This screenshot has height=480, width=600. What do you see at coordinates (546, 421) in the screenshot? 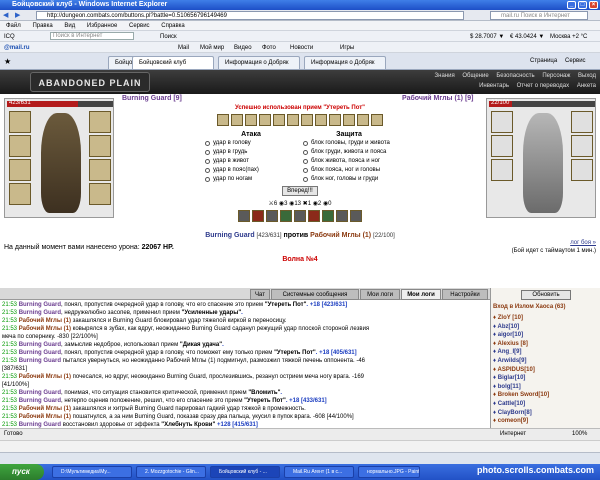
I see `player-list-item: ♦ comeon[9]` at bounding box center [546, 421].